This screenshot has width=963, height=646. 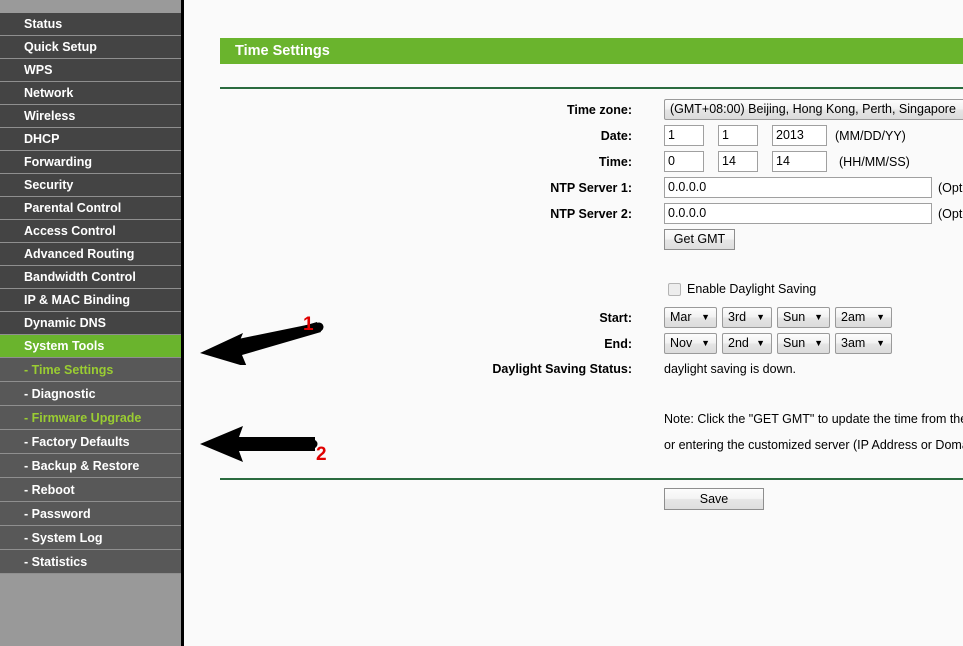 I want to click on divider-top, so click(x=591, y=88).